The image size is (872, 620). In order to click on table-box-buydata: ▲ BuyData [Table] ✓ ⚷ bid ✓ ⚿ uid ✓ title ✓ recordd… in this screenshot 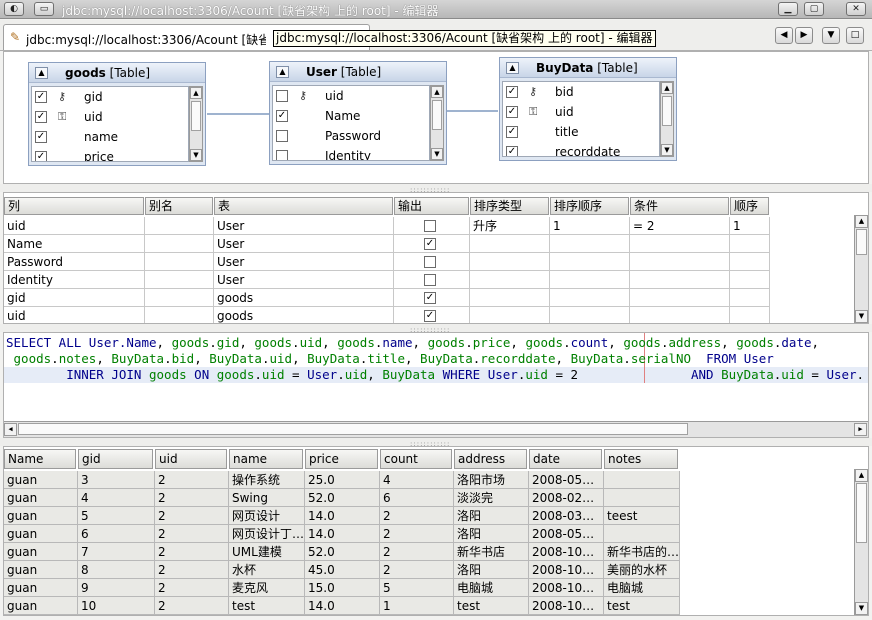, I will do `click(588, 109)`.